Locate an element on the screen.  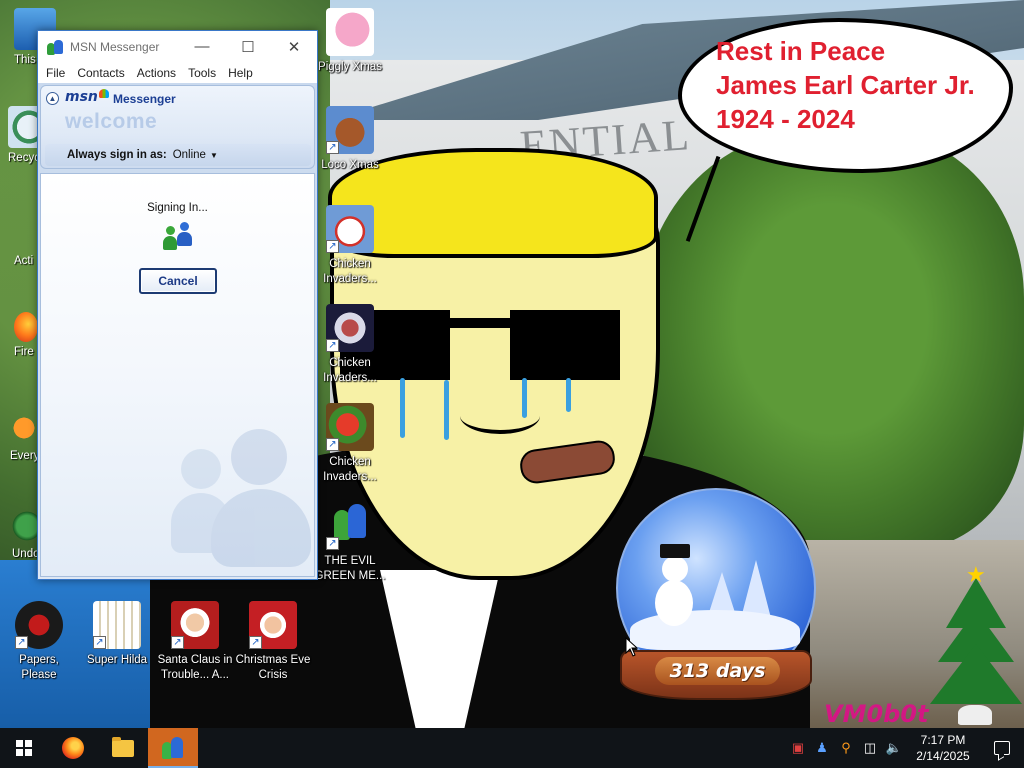
desktop-icon-label: Fire is located at coordinates (24, 352).